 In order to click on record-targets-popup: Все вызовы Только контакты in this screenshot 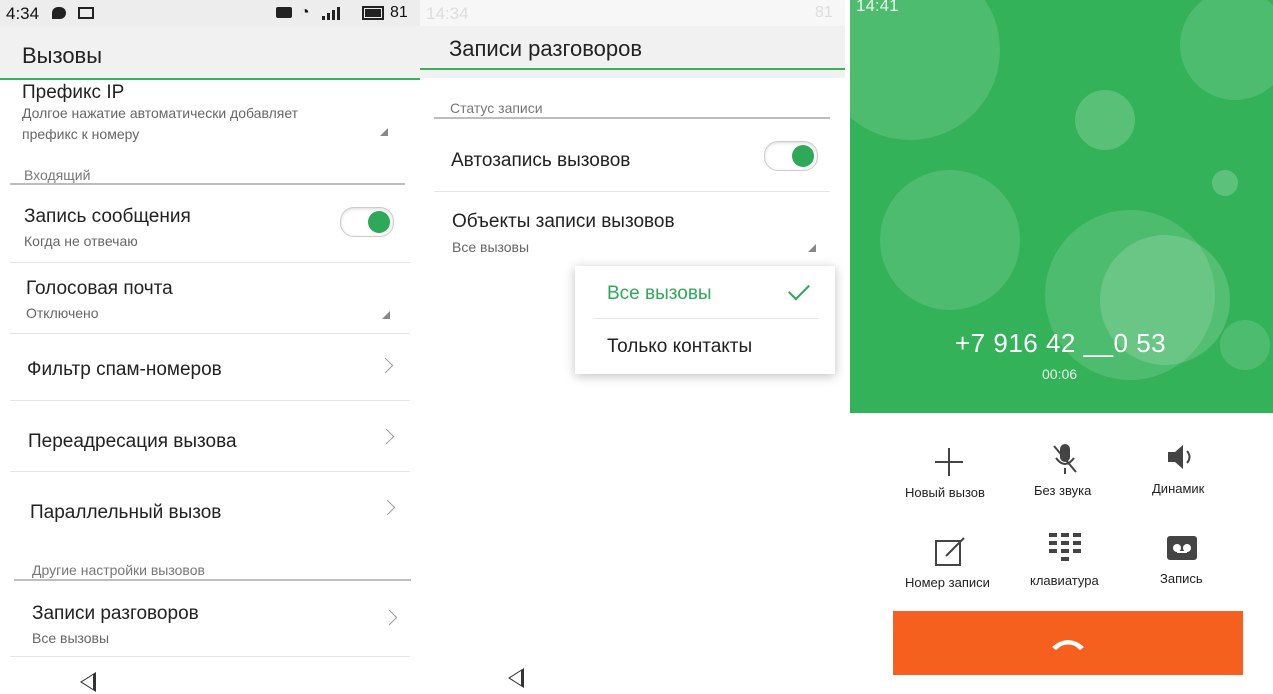, I will do `click(705, 320)`.